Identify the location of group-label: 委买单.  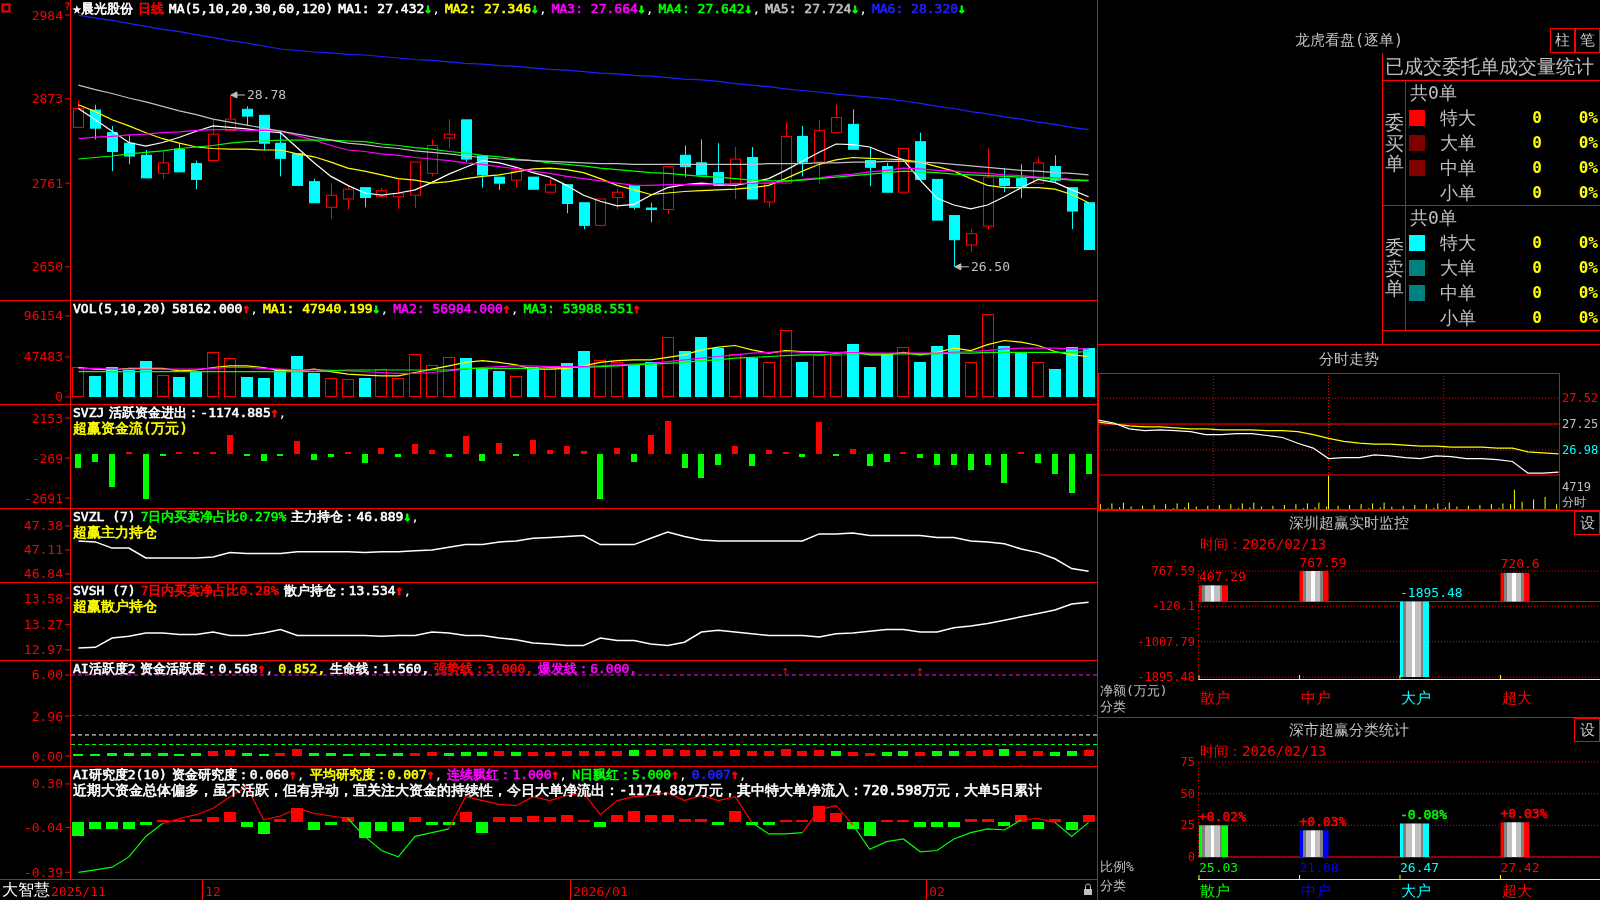
(1394, 143).